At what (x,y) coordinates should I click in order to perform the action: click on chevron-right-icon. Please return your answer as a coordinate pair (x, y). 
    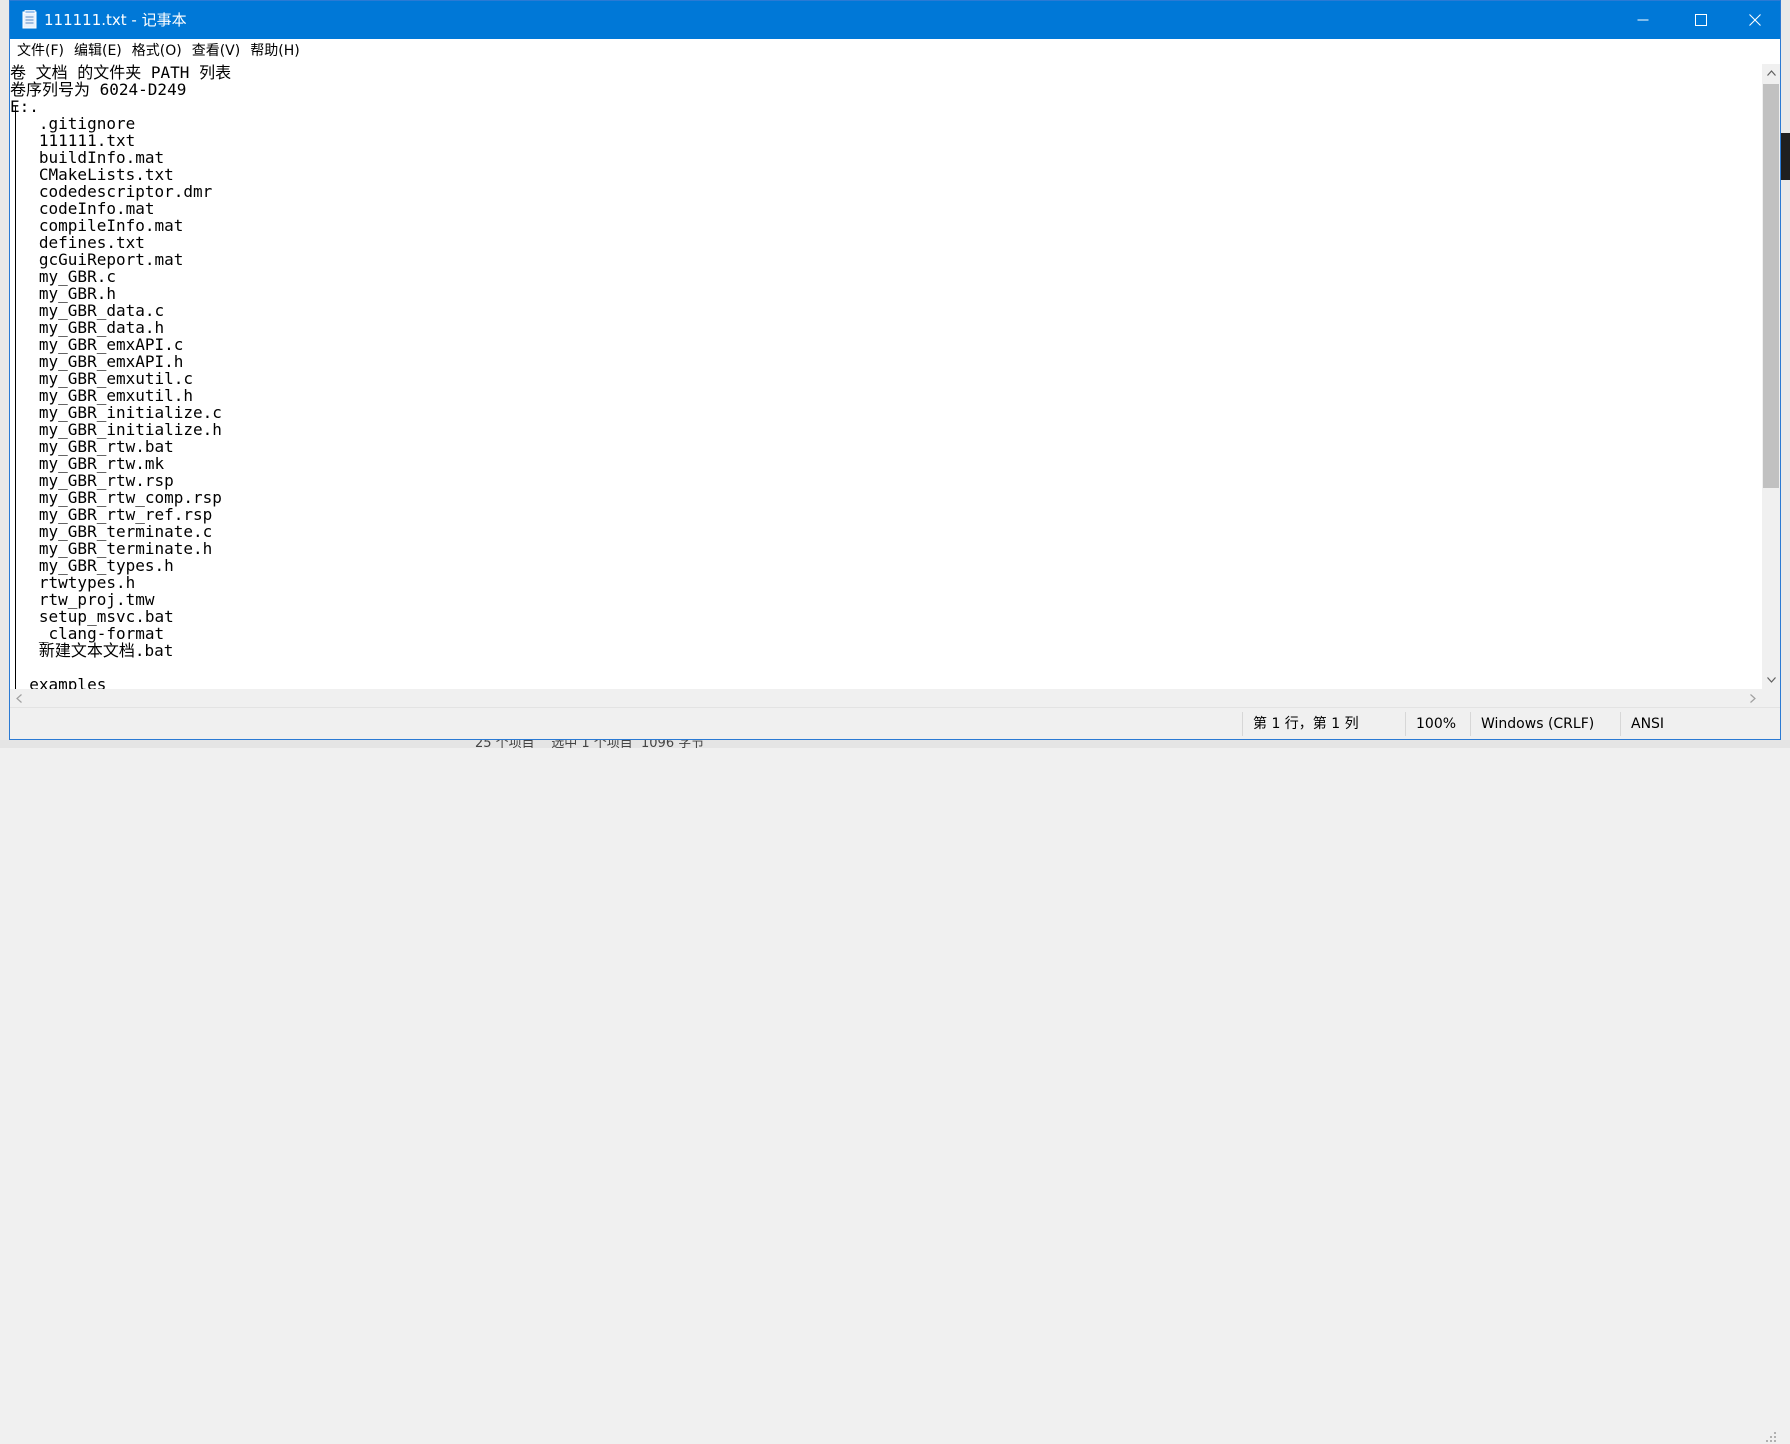
    Looking at the image, I should click on (1753, 698).